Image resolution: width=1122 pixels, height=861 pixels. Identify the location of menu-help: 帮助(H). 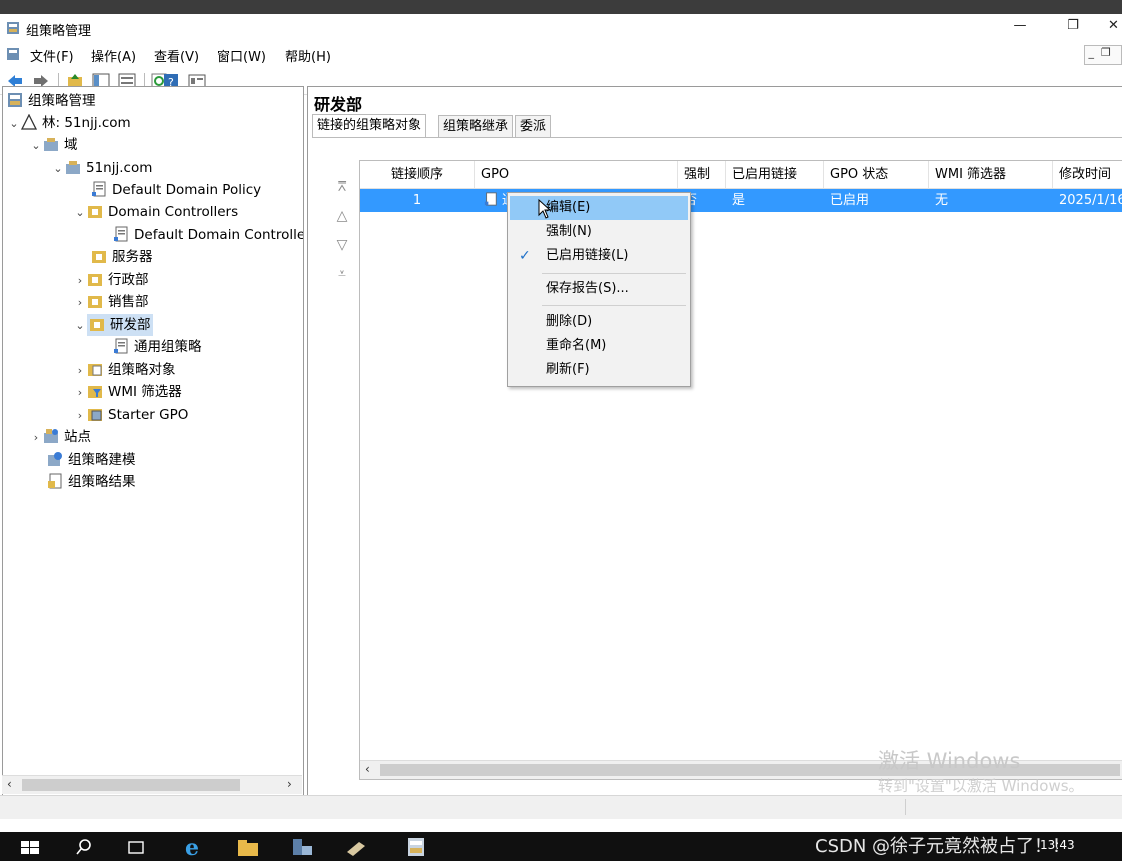
(308, 55).